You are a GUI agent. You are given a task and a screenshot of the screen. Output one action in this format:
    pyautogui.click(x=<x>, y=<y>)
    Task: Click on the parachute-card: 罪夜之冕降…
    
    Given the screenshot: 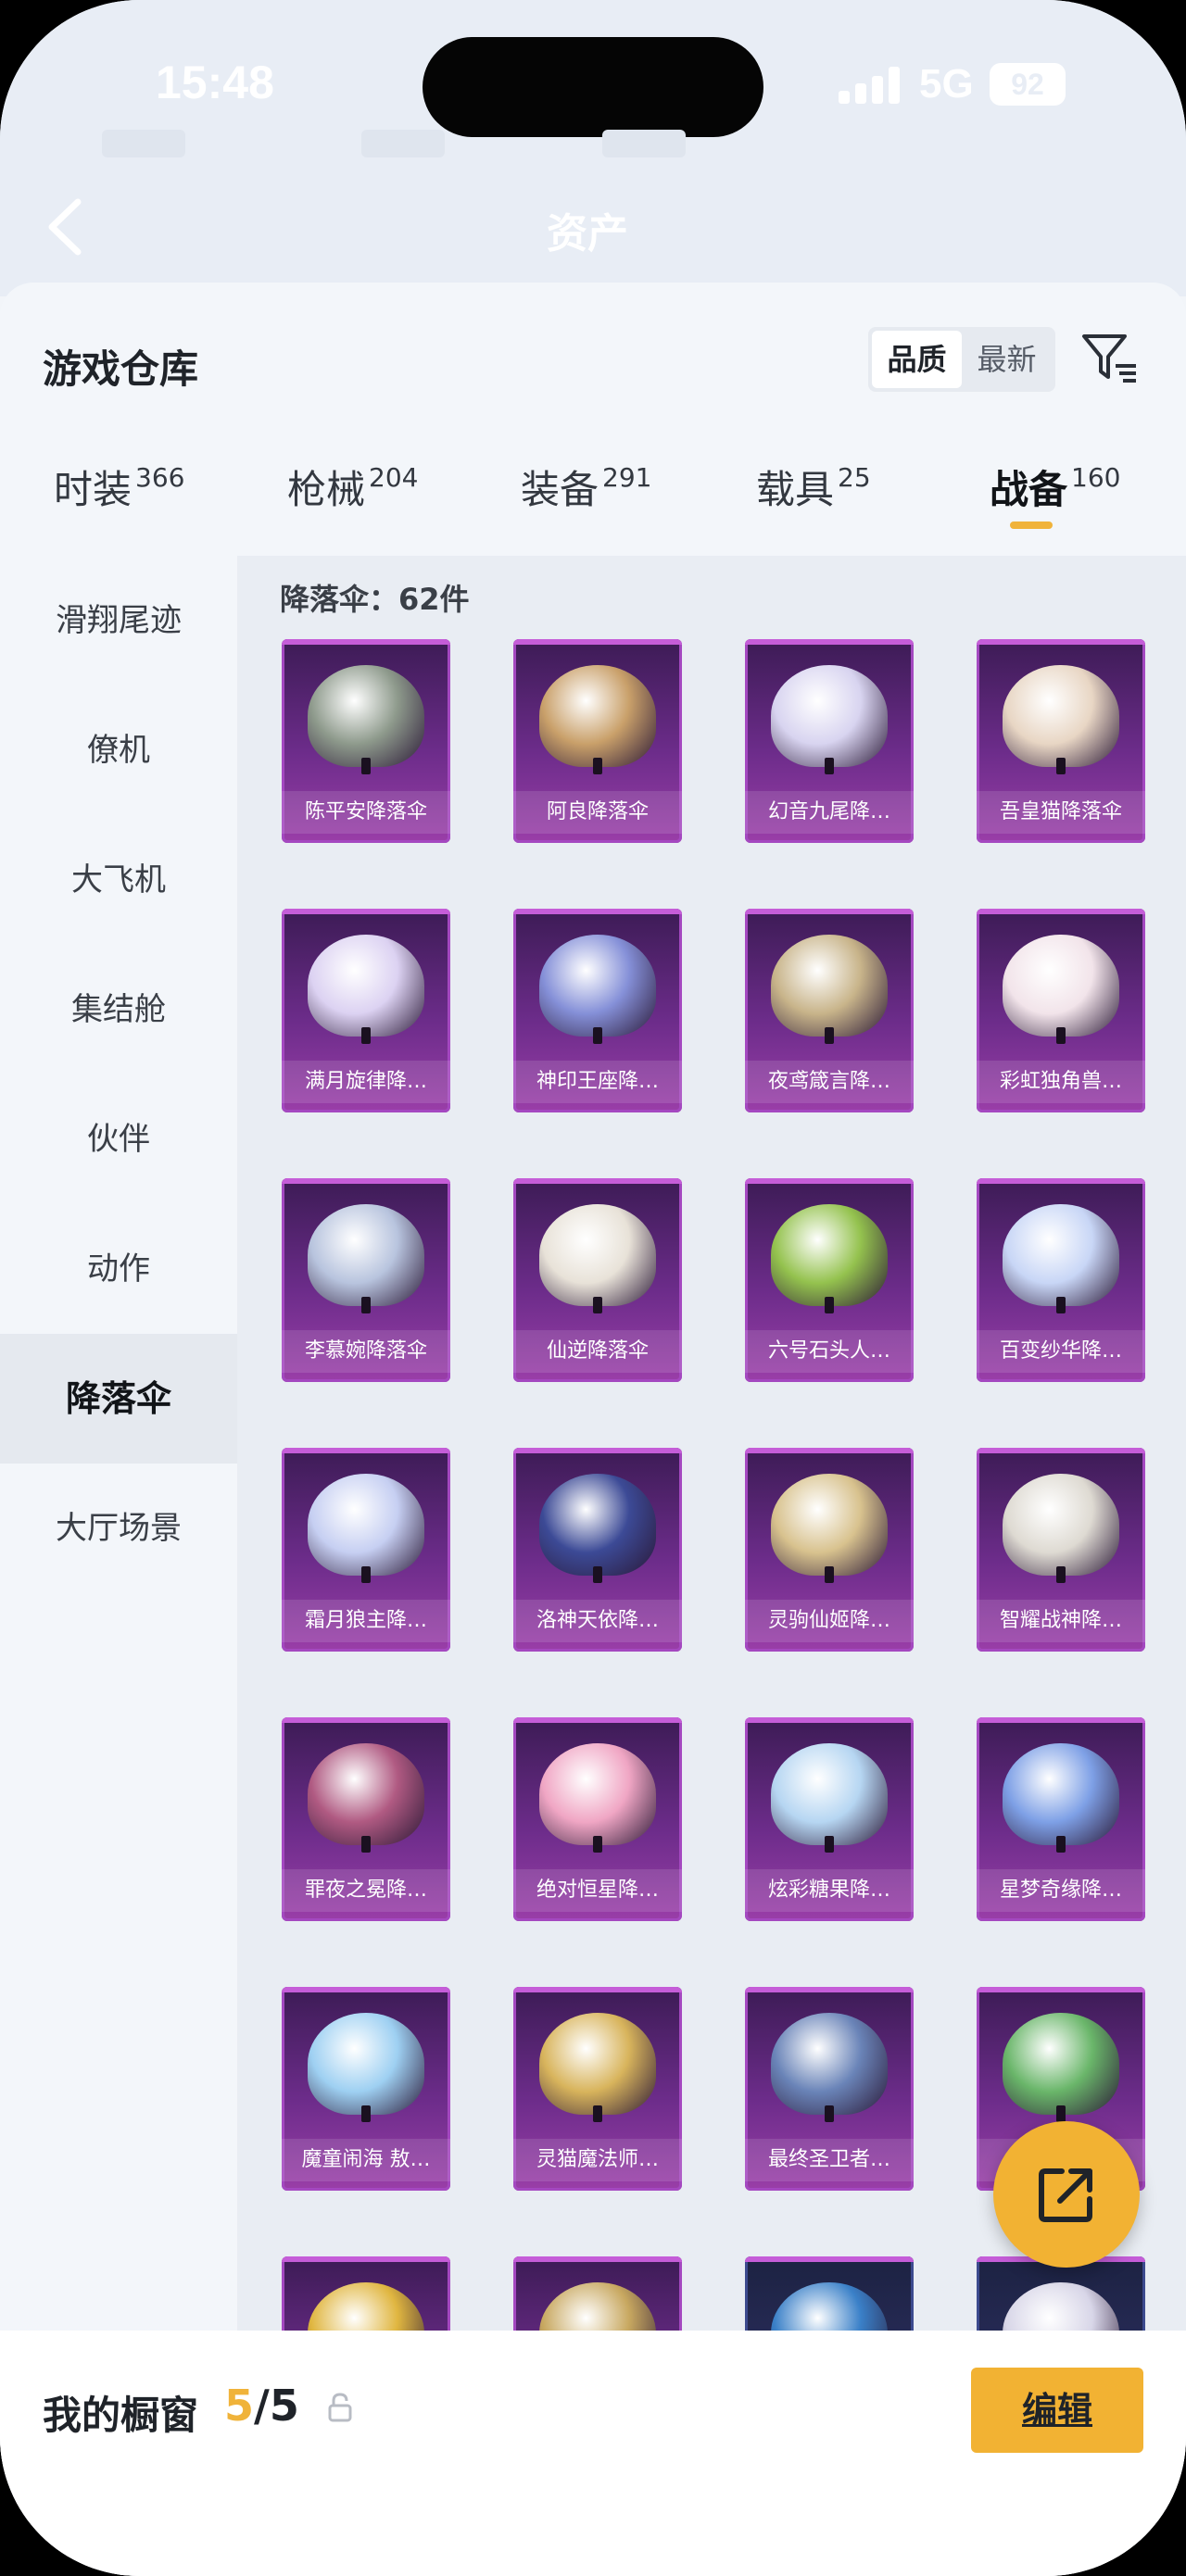 What is the action you would take?
    pyautogui.click(x=366, y=1819)
    